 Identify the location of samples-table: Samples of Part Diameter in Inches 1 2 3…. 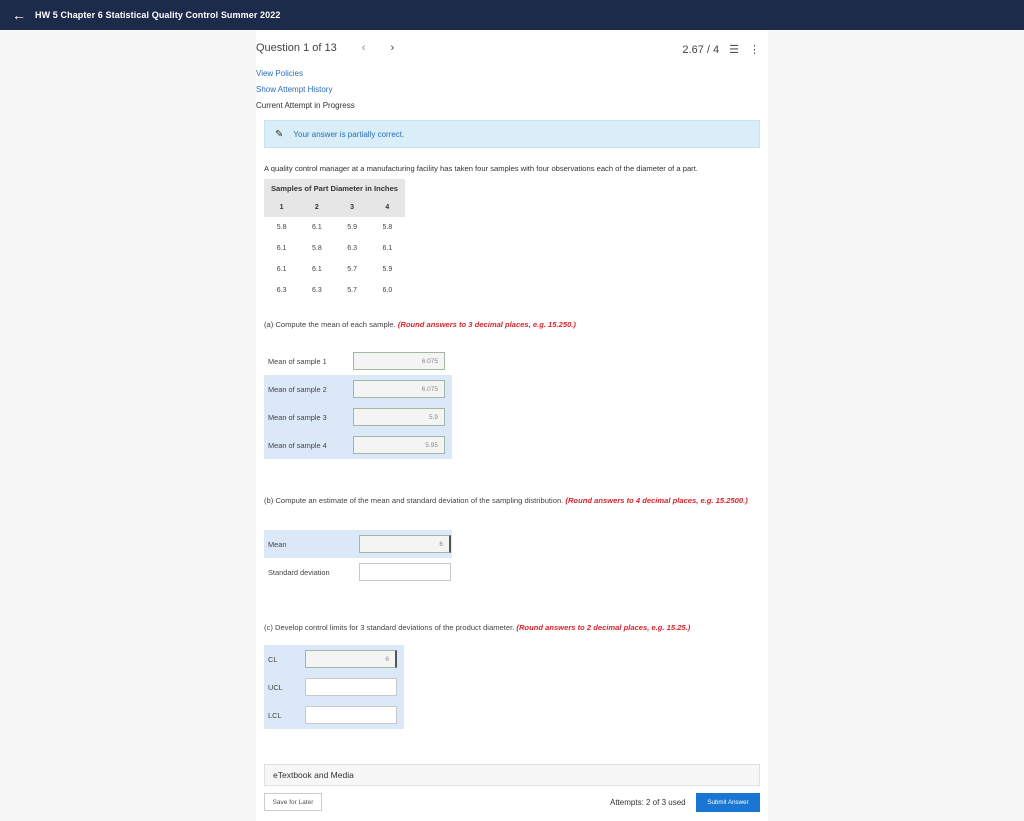
(334, 240).